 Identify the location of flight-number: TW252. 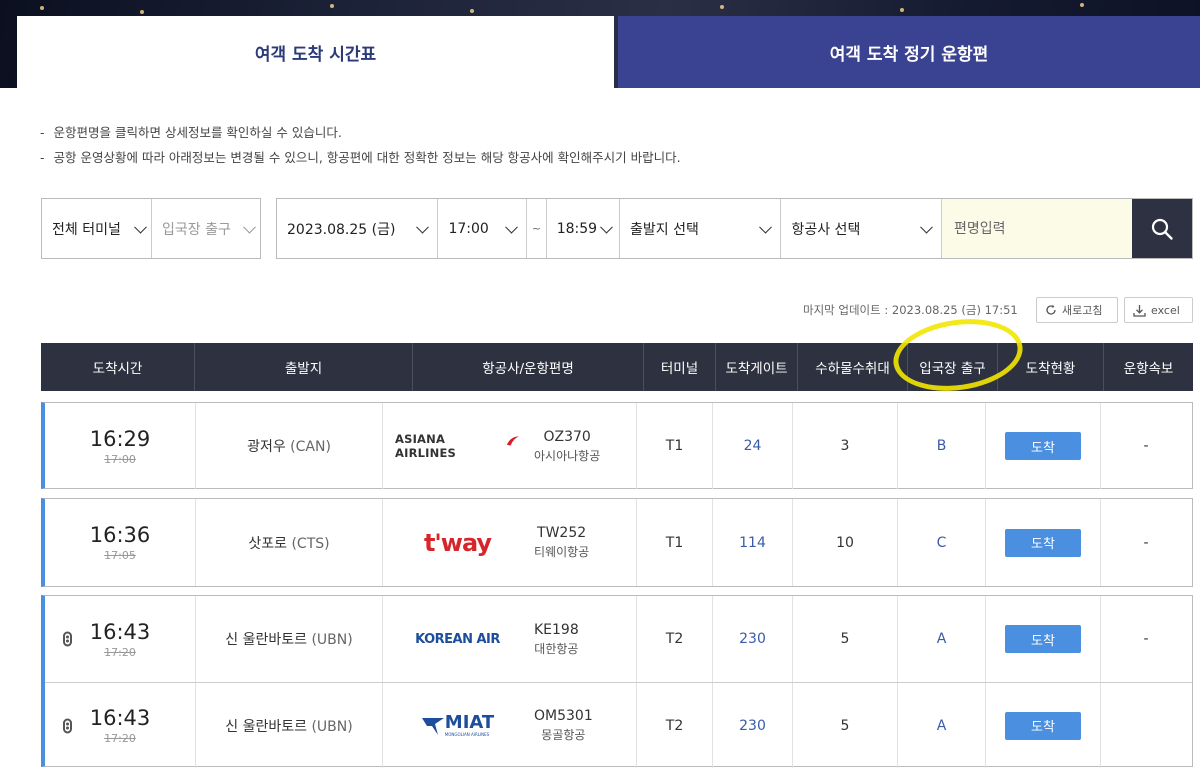
(562, 533).